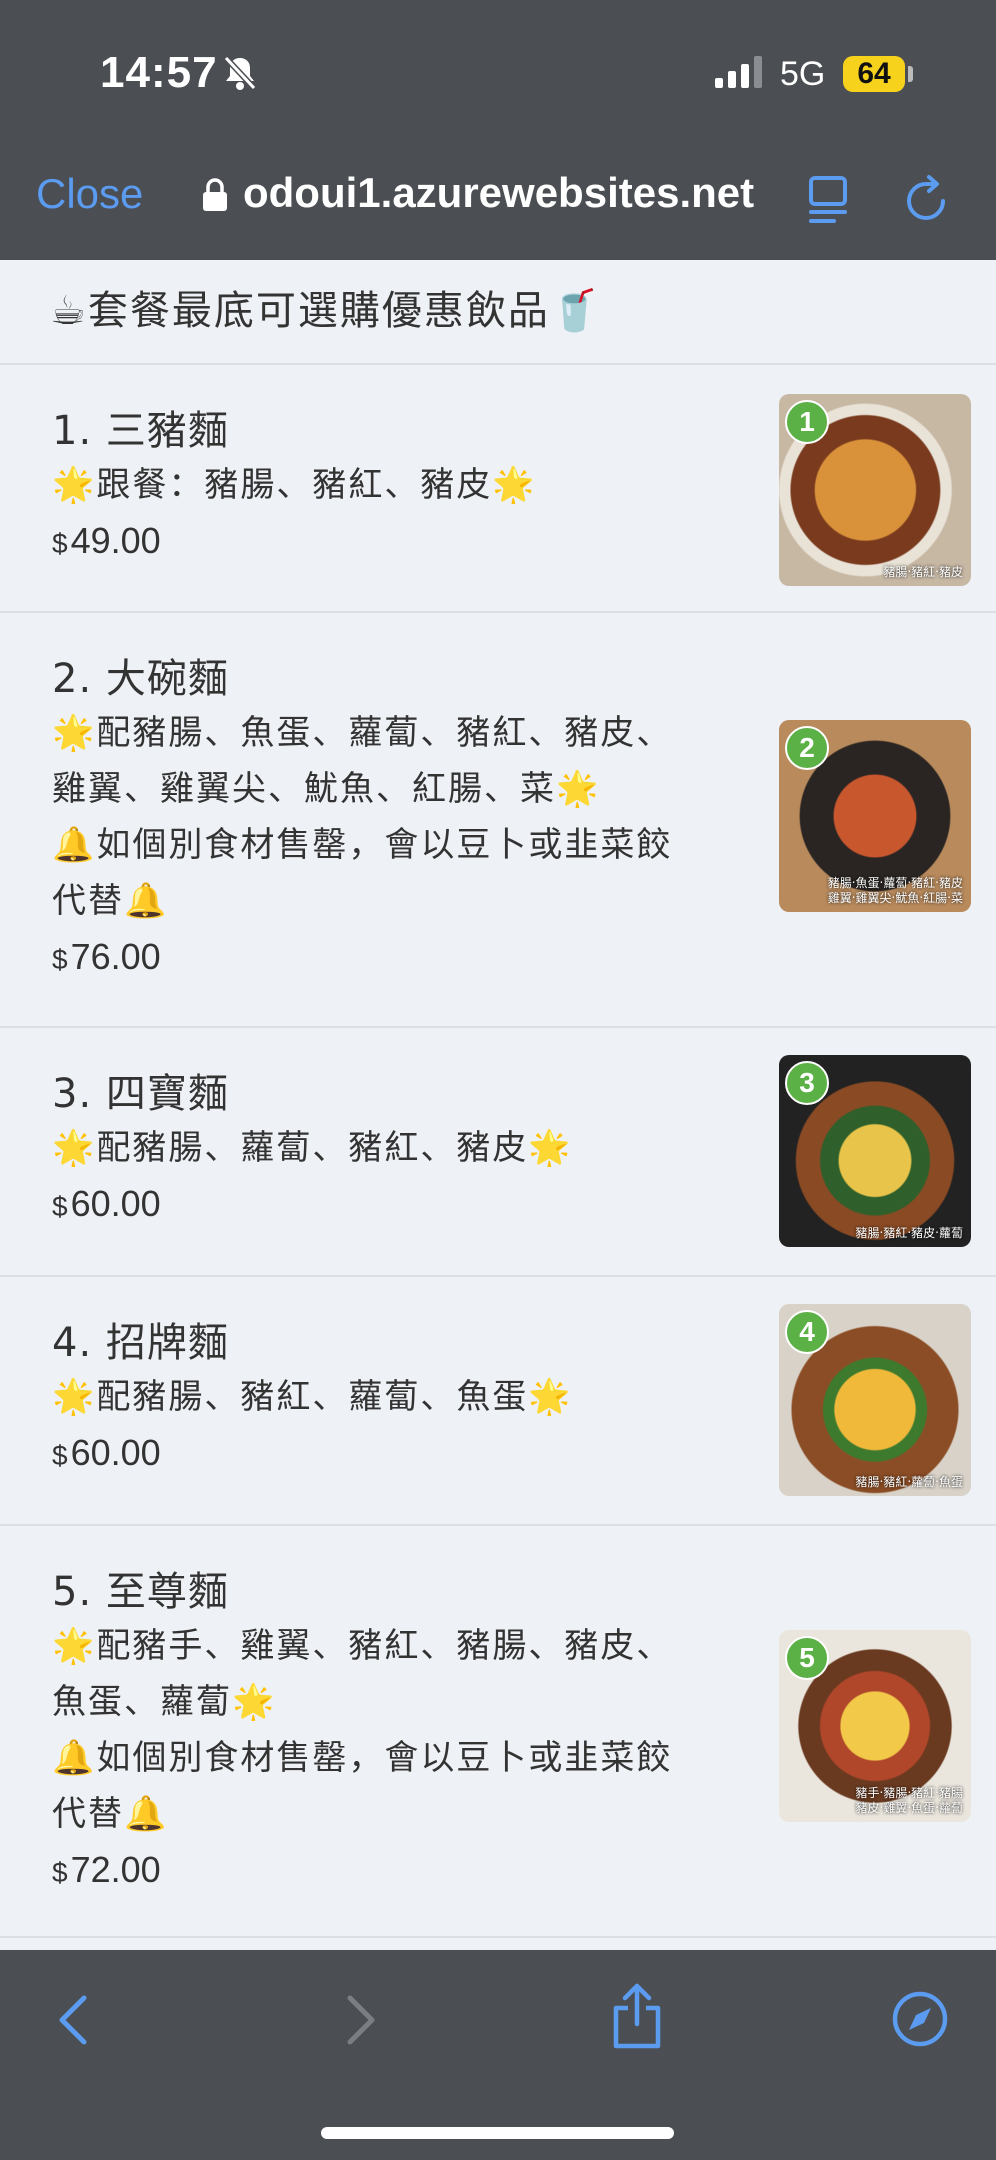 The width and height of the screenshot is (996, 2160). Describe the element at coordinates (159, 72) in the screenshot. I see `status-time: 14:57` at that location.